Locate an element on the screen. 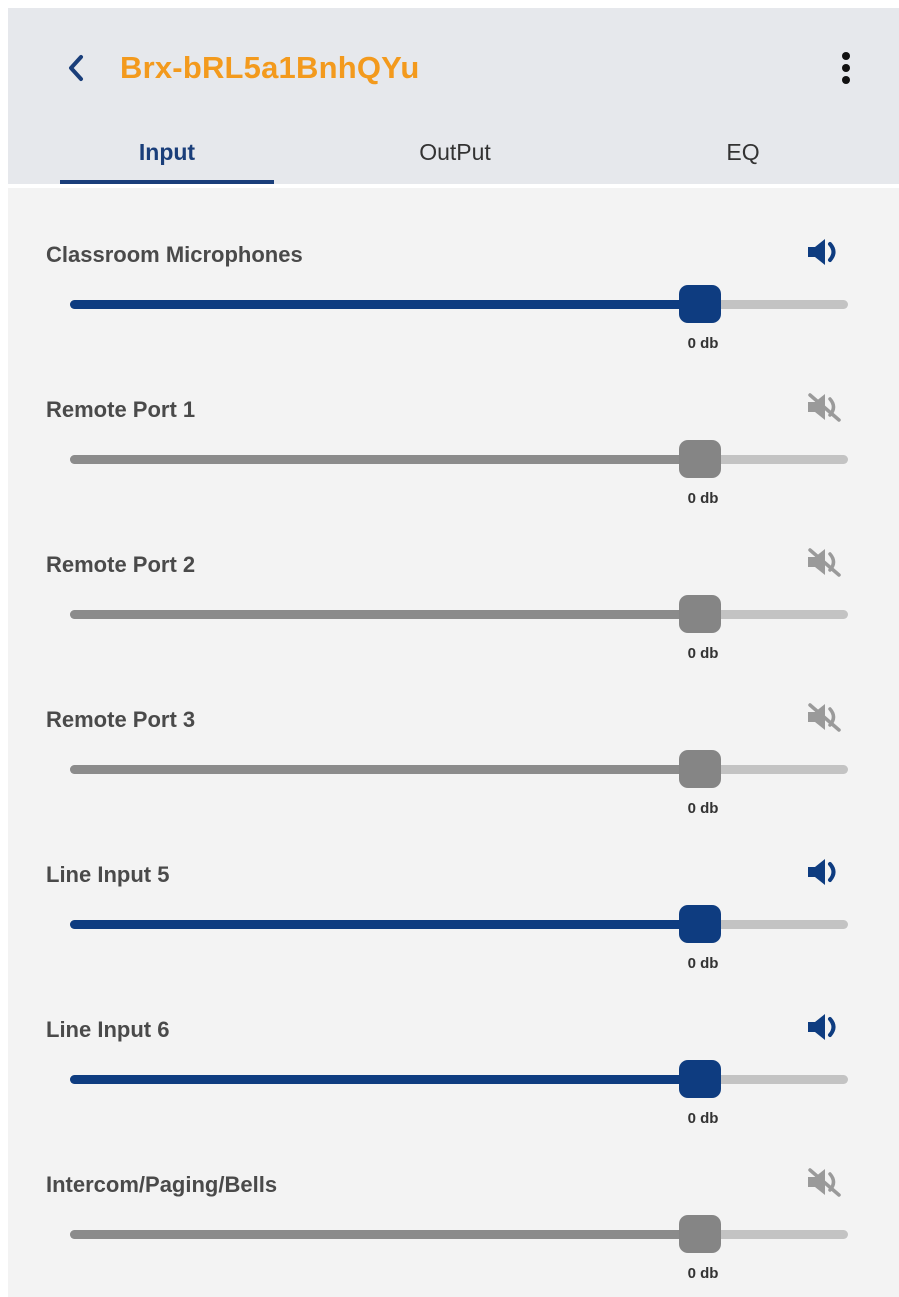 Image resolution: width=899 pixels, height=1297 pixels. channel-label: Remote Port 1 is located at coordinates (121, 409).